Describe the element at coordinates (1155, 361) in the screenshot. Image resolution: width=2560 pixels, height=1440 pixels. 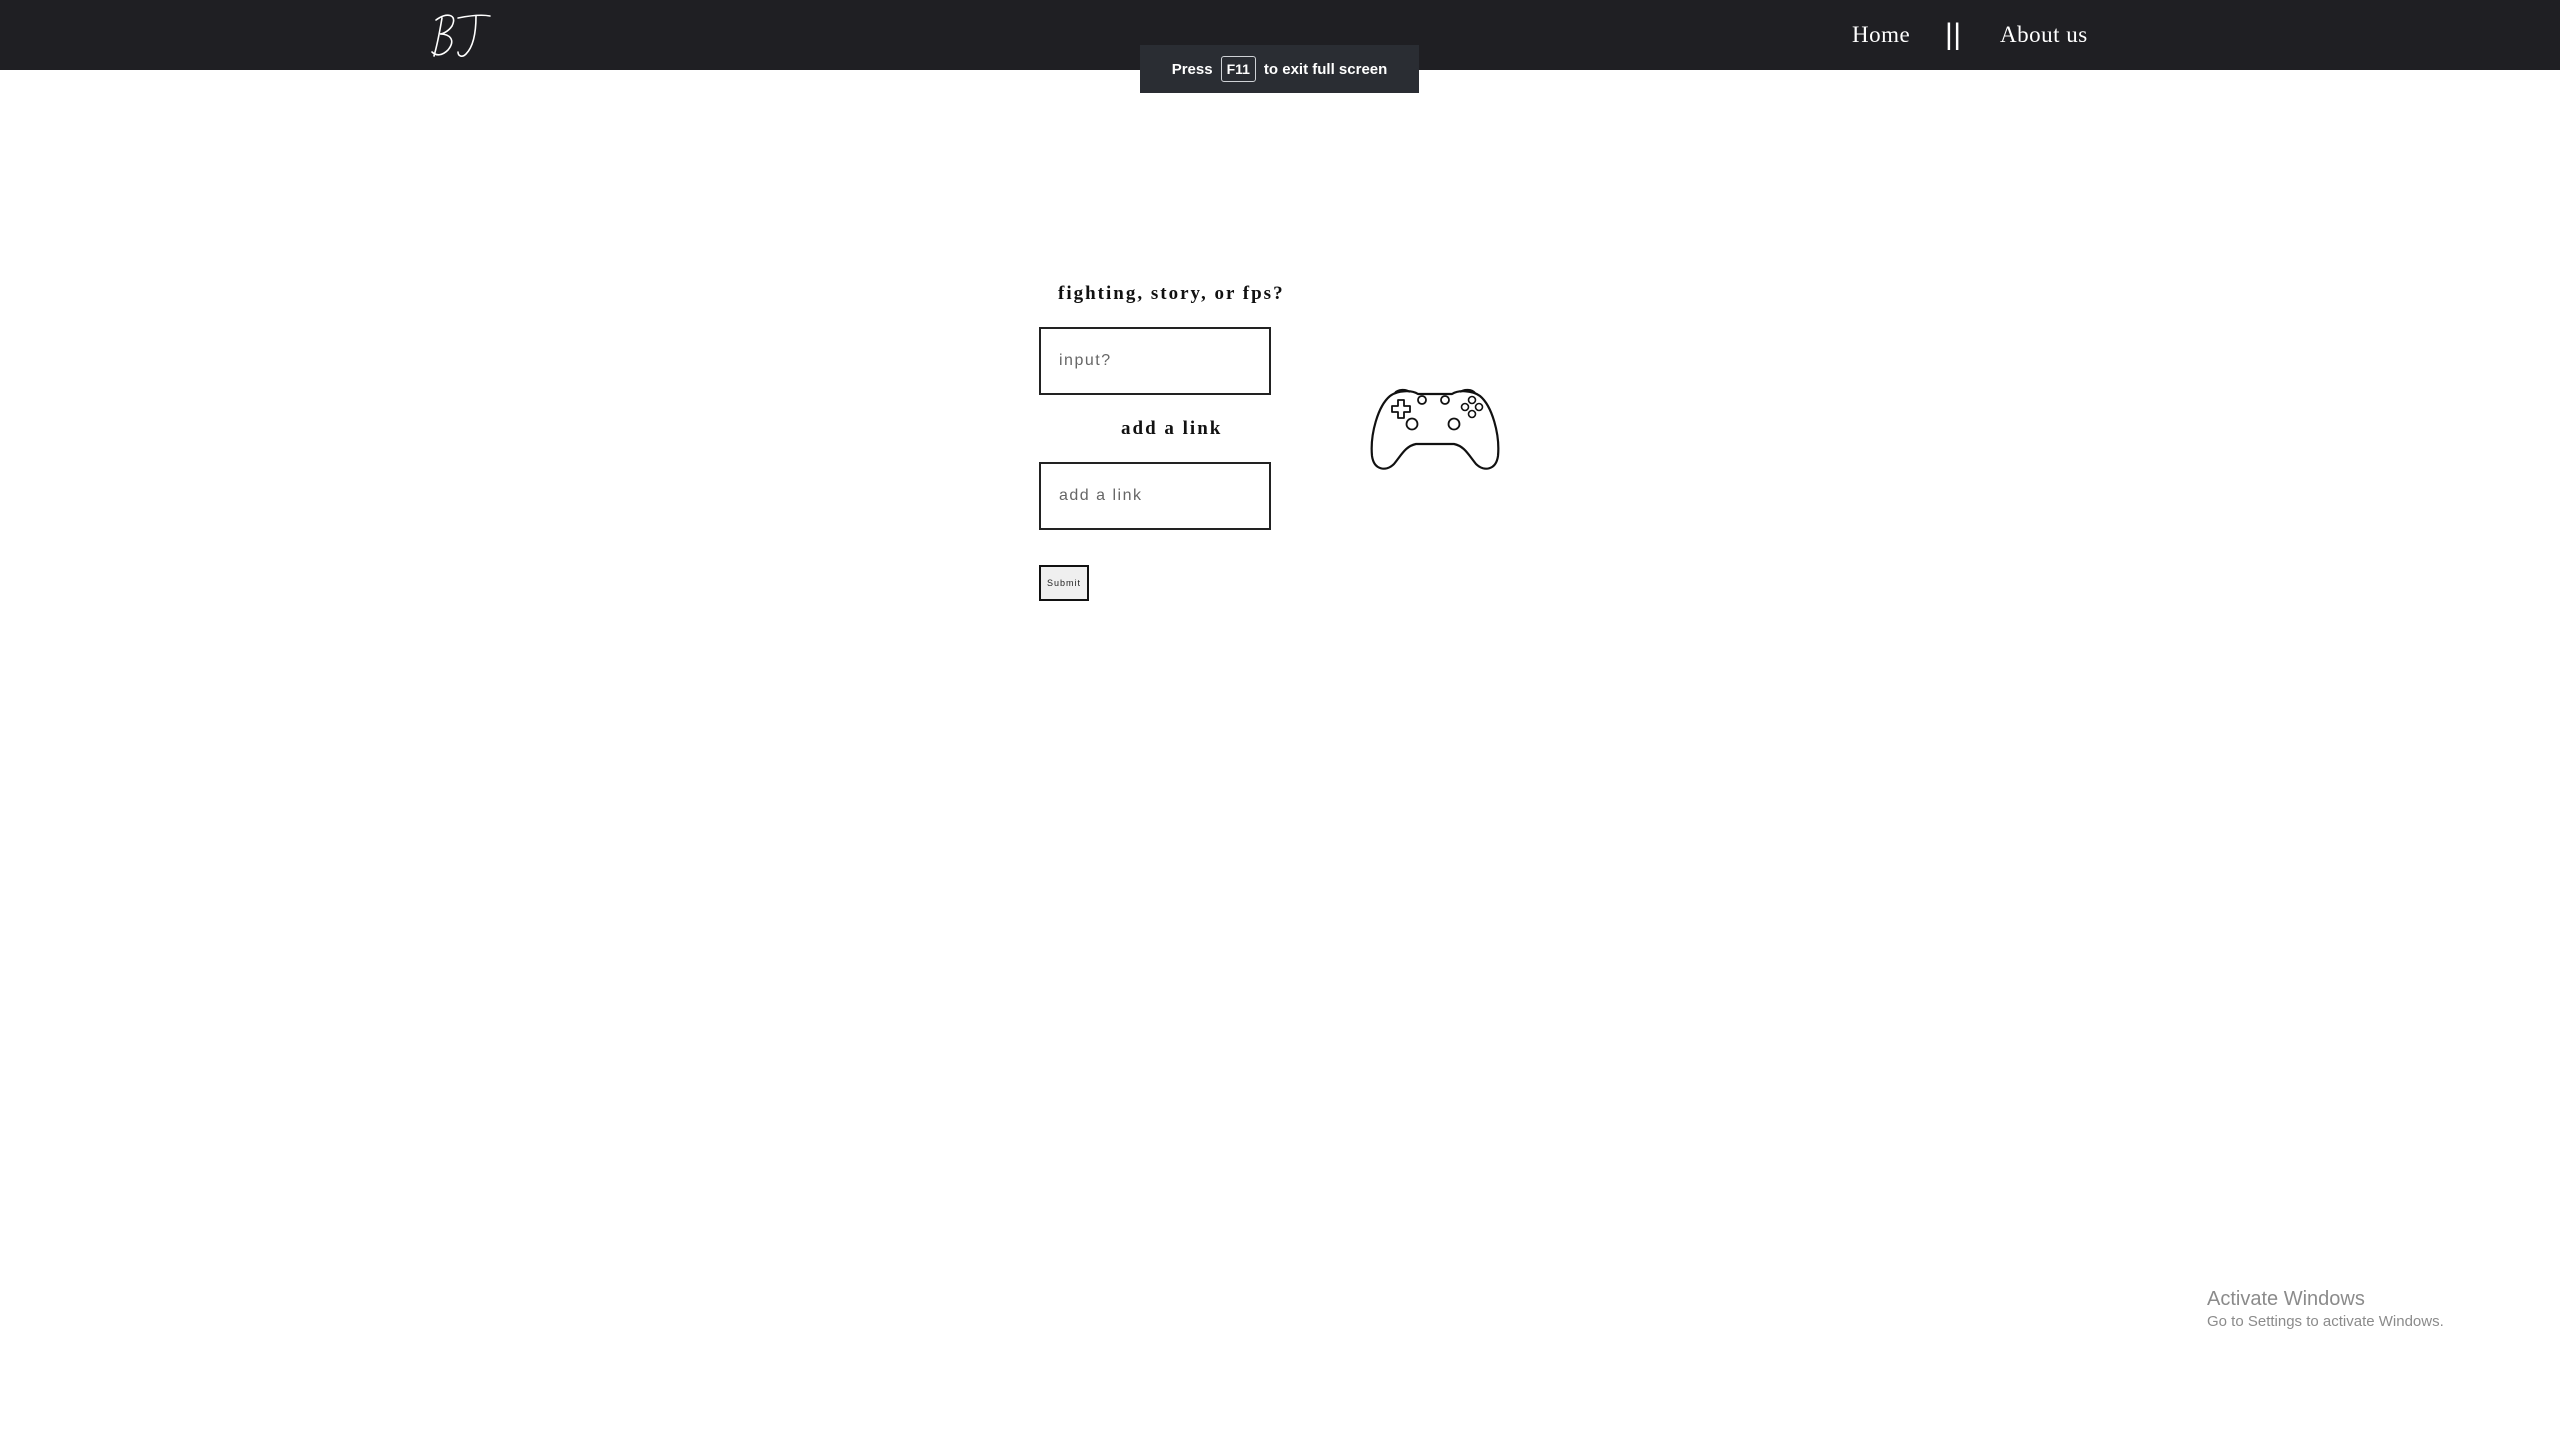
I see `genre-input` at that location.